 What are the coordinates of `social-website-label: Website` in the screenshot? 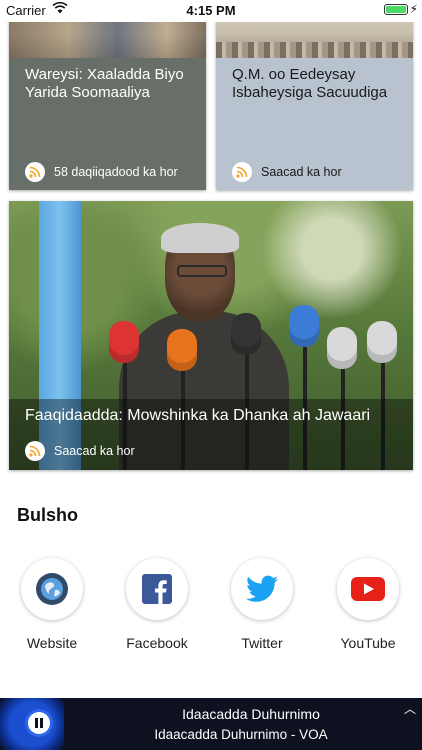 It's located at (52, 643).